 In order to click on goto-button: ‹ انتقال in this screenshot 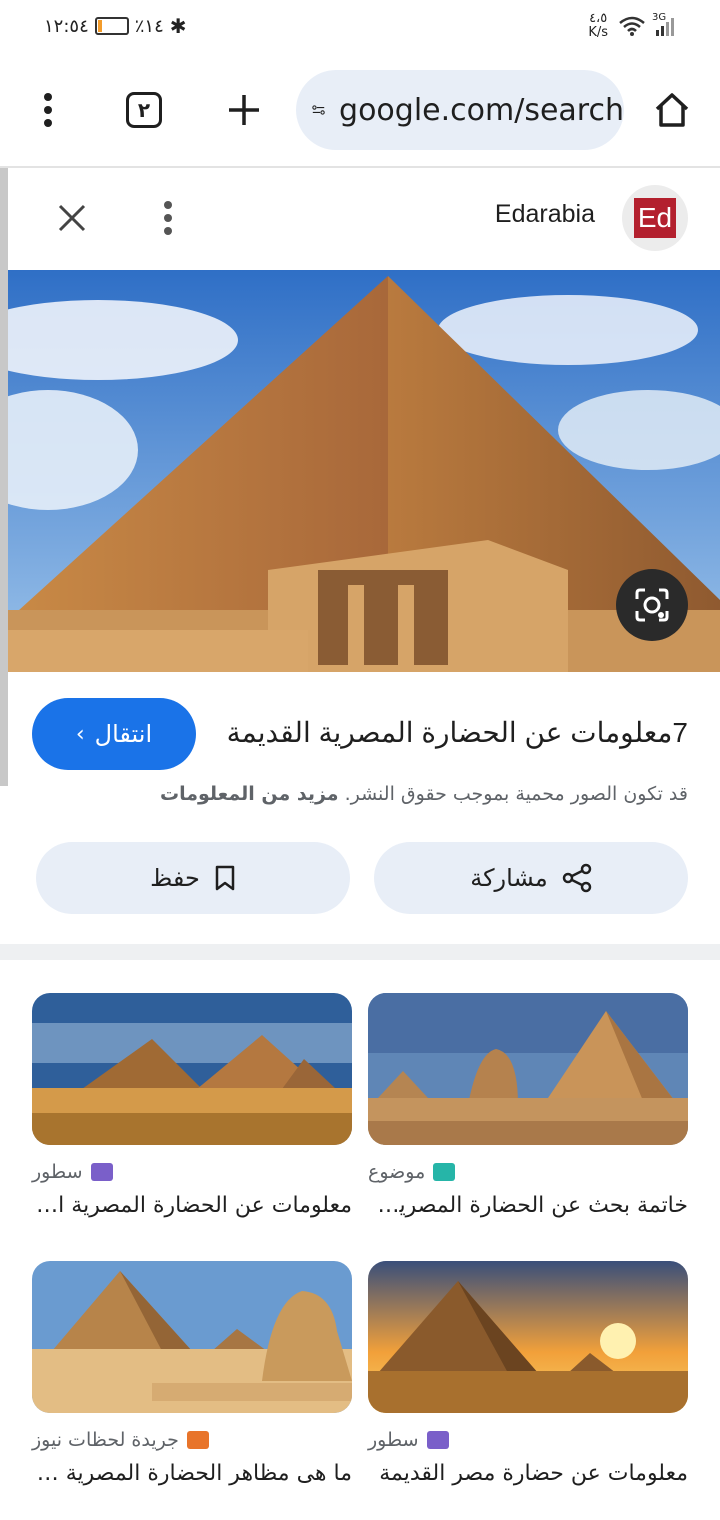, I will do `click(114, 734)`.